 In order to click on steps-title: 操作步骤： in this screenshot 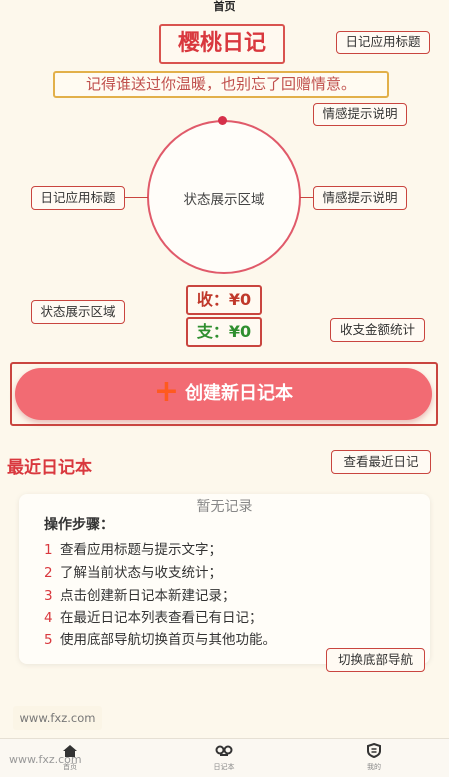, I will do `click(79, 525)`.